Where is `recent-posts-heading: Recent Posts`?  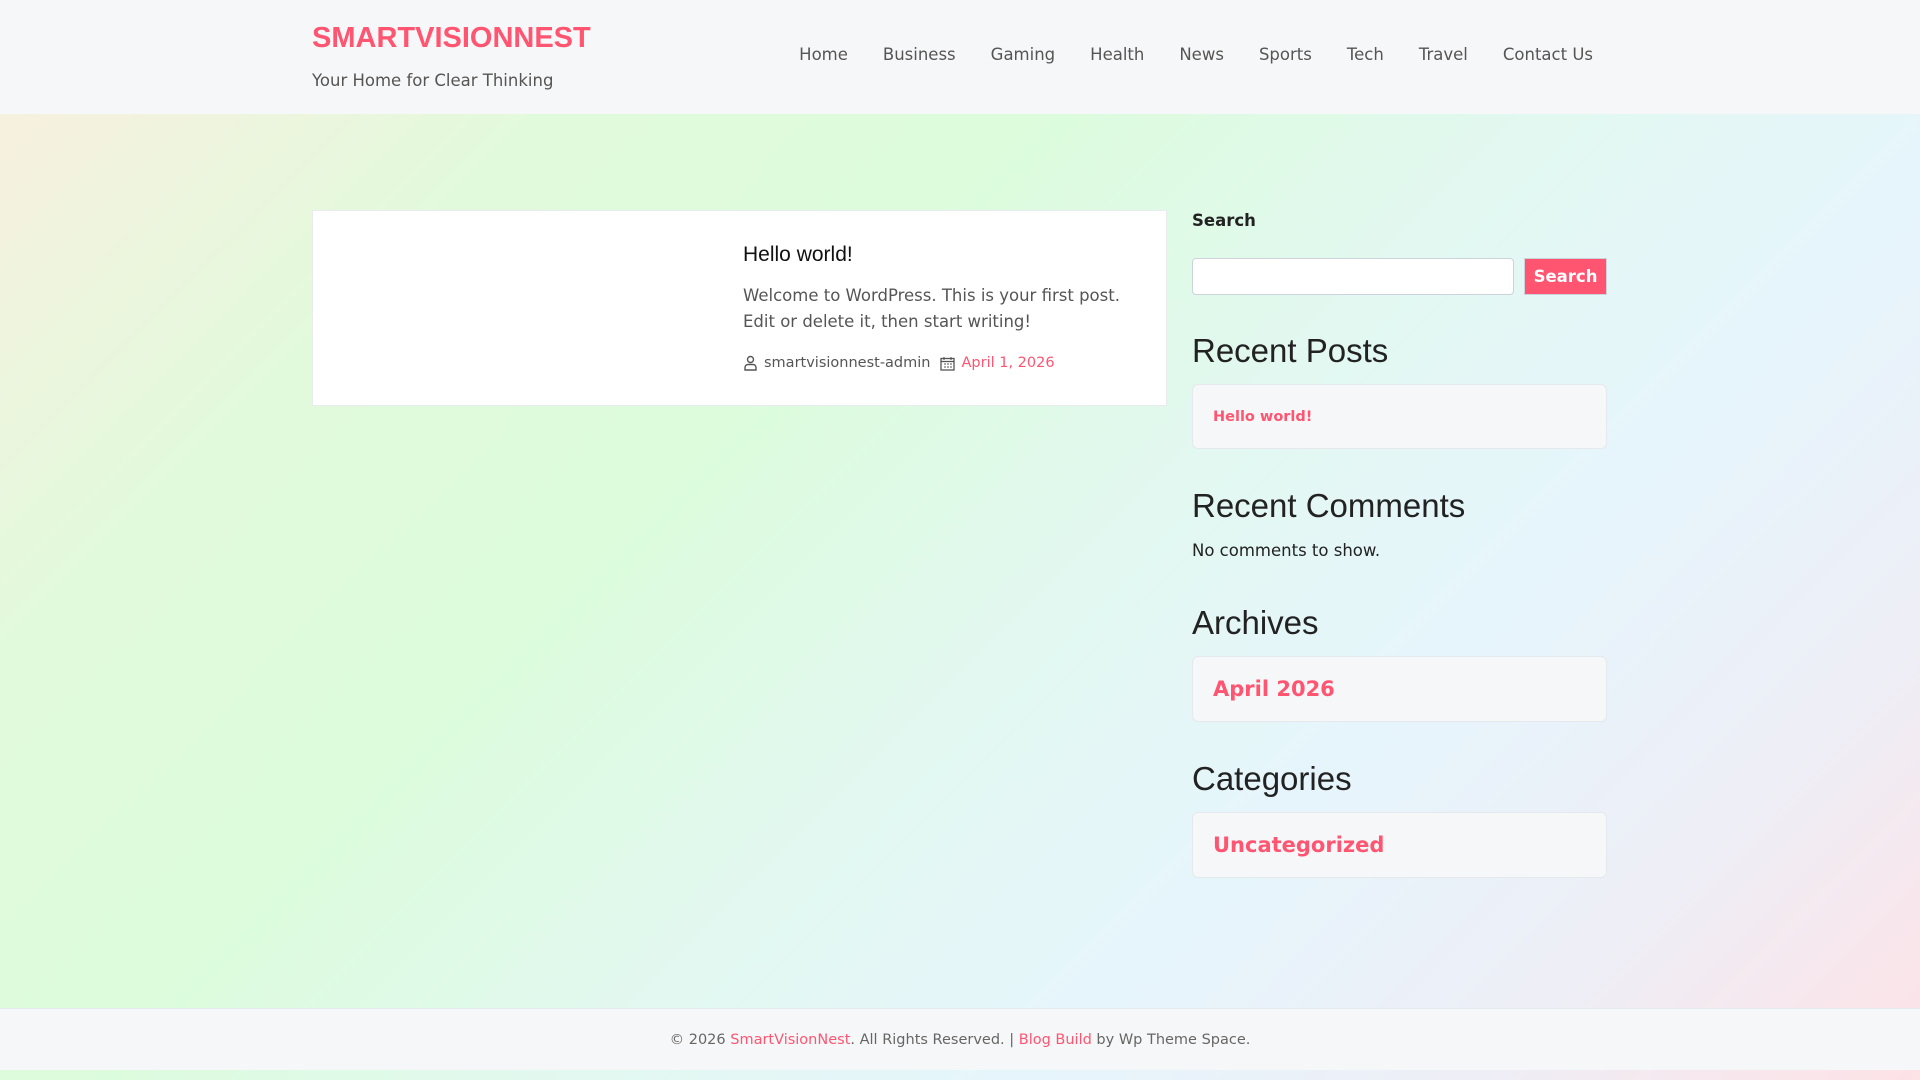 recent-posts-heading: Recent Posts is located at coordinates (1290, 350).